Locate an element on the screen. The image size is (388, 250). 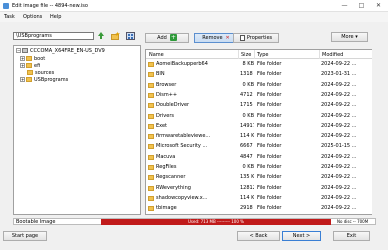
tree-item-sources: sources is located at coordinates (40, 73).